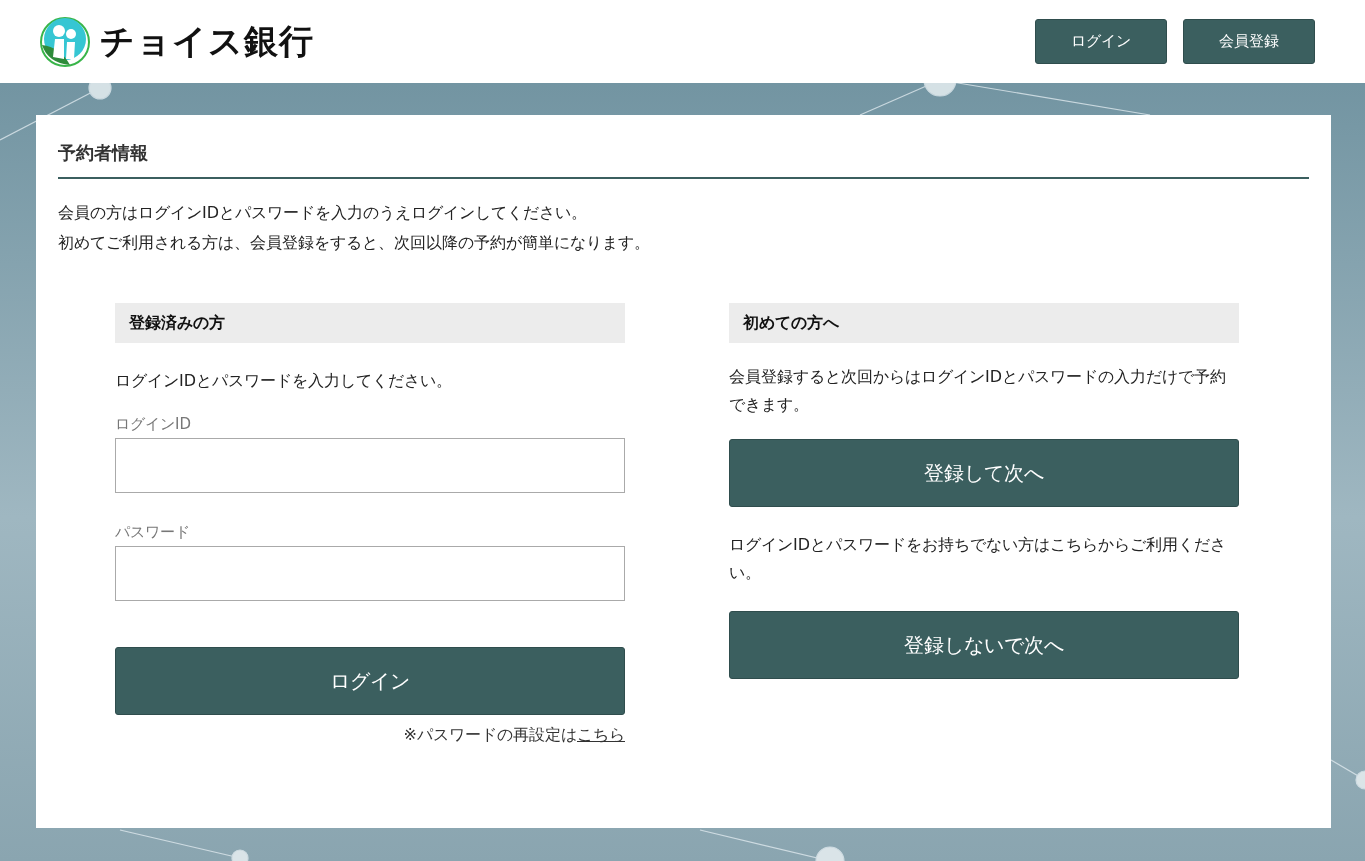 The width and height of the screenshot is (1365, 861). I want to click on section-title: 予約者情報, so click(683, 160).